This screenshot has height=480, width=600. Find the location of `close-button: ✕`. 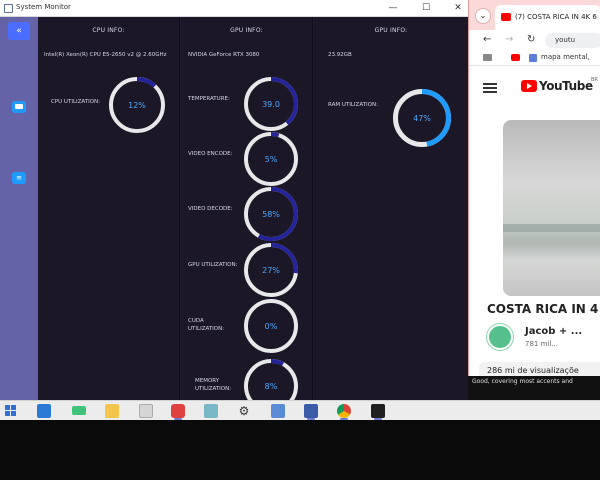

close-button: ✕ is located at coordinates (458, 8).